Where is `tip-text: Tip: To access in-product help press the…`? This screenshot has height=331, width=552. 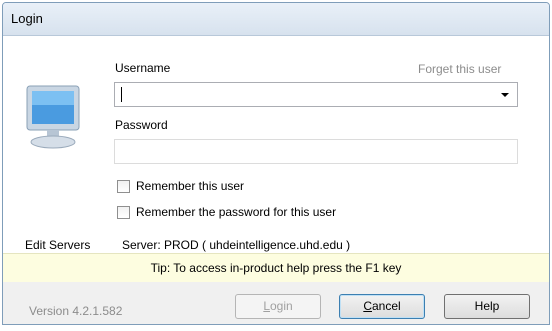
tip-text: Tip: To access in-product help press the… is located at coordinates (276, 268).